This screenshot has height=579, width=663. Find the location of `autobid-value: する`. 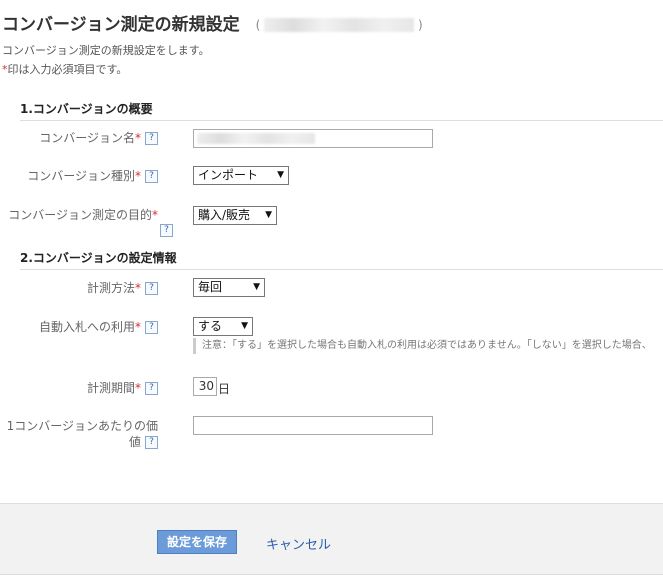

autobid-value: する is located at coordinates (210, 326).